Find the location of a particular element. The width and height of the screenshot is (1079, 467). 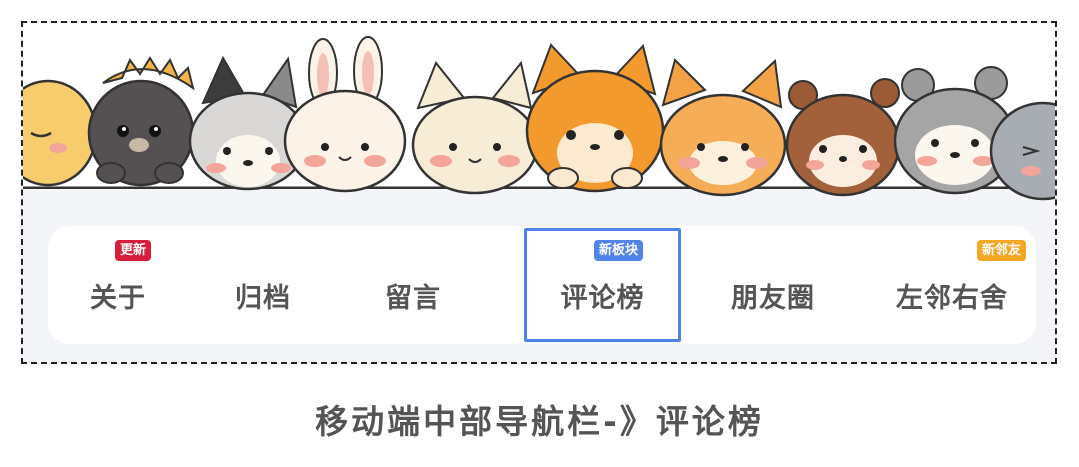

caption: 移动端中部导航栏-》评论榜 is located at coordinates (539, 421).